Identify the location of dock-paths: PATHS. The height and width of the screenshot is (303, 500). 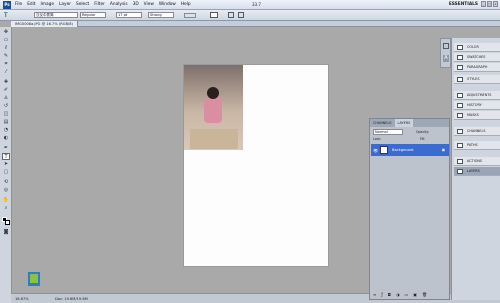
(477, 145).